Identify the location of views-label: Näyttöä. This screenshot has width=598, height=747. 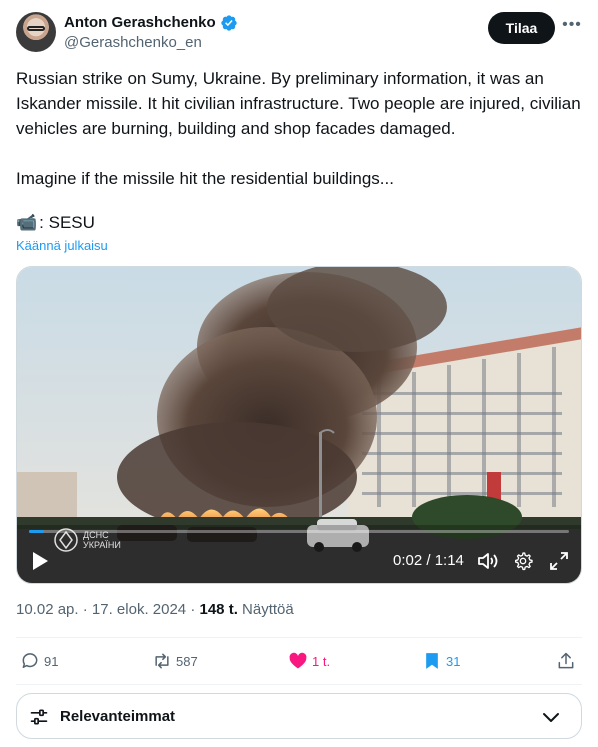
(268, 609).